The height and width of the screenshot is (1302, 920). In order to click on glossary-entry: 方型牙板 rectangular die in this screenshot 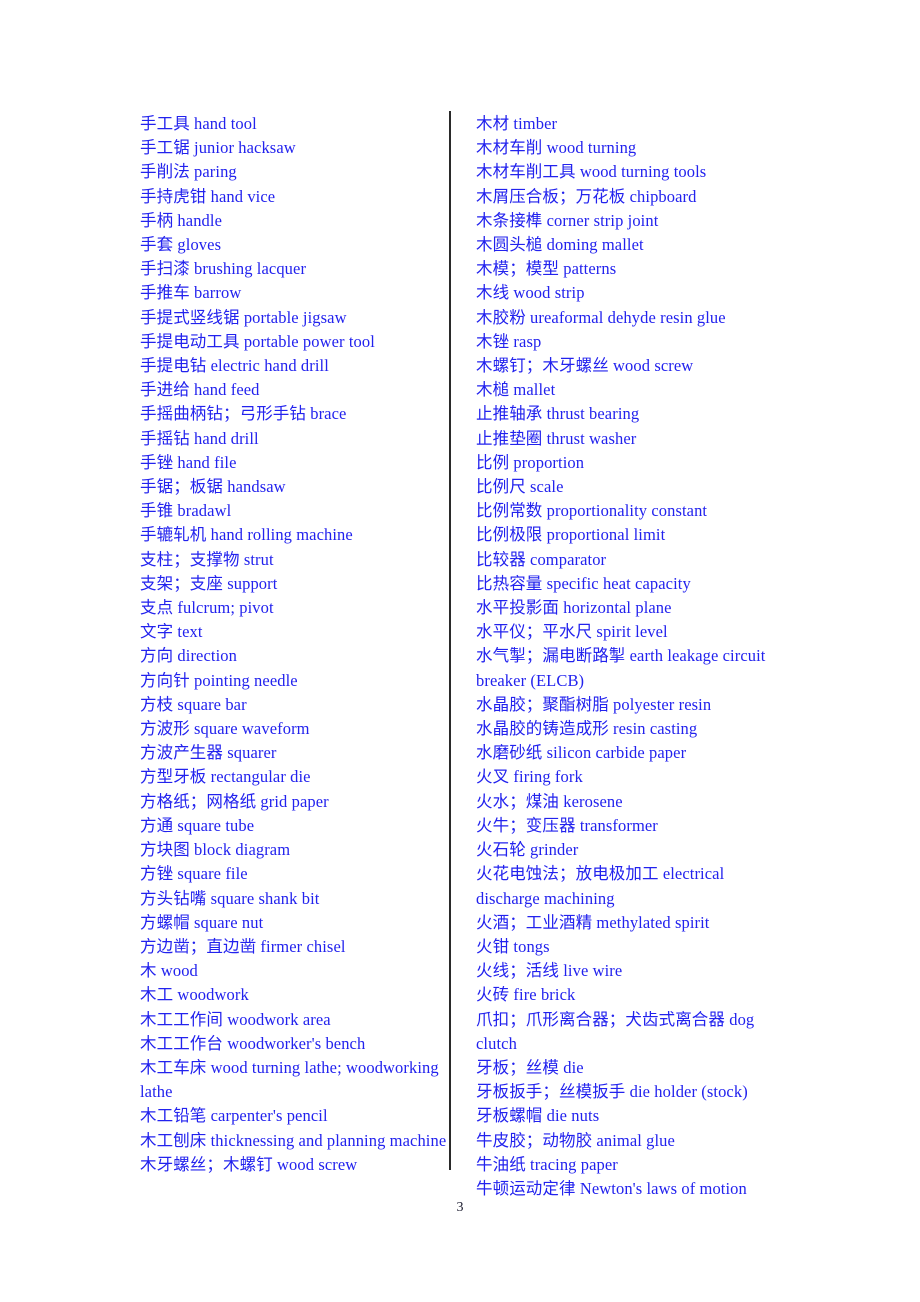, I will do `click(225, 777)`.